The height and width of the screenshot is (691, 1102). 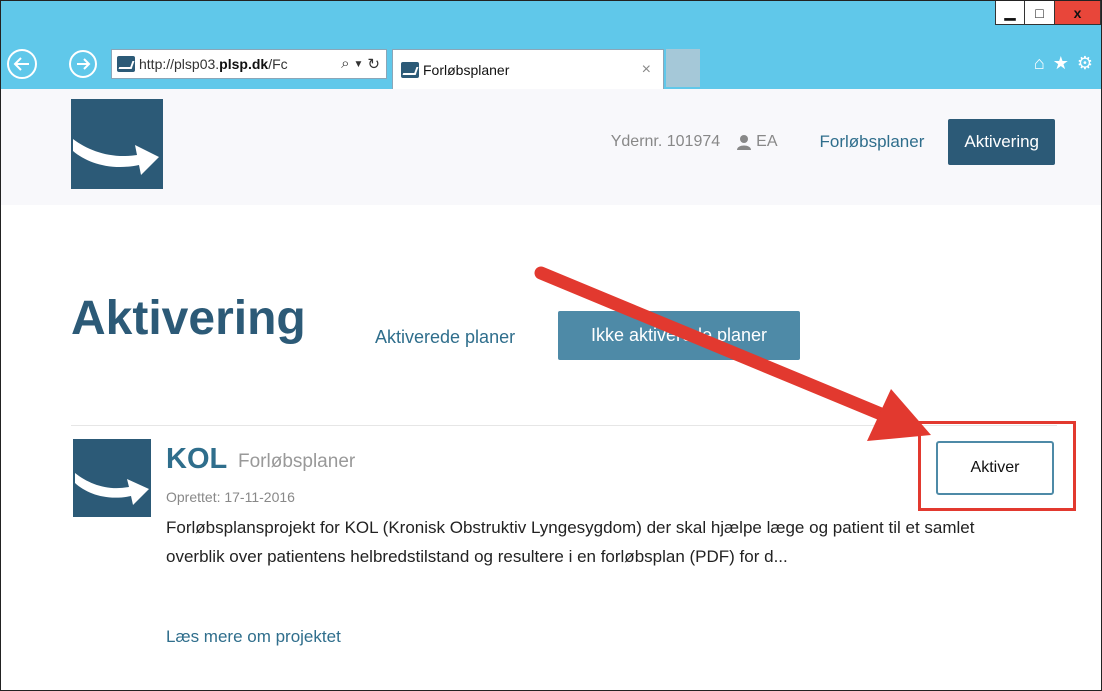 I want to click on user-menu: EA, so click(x=756, y=142).